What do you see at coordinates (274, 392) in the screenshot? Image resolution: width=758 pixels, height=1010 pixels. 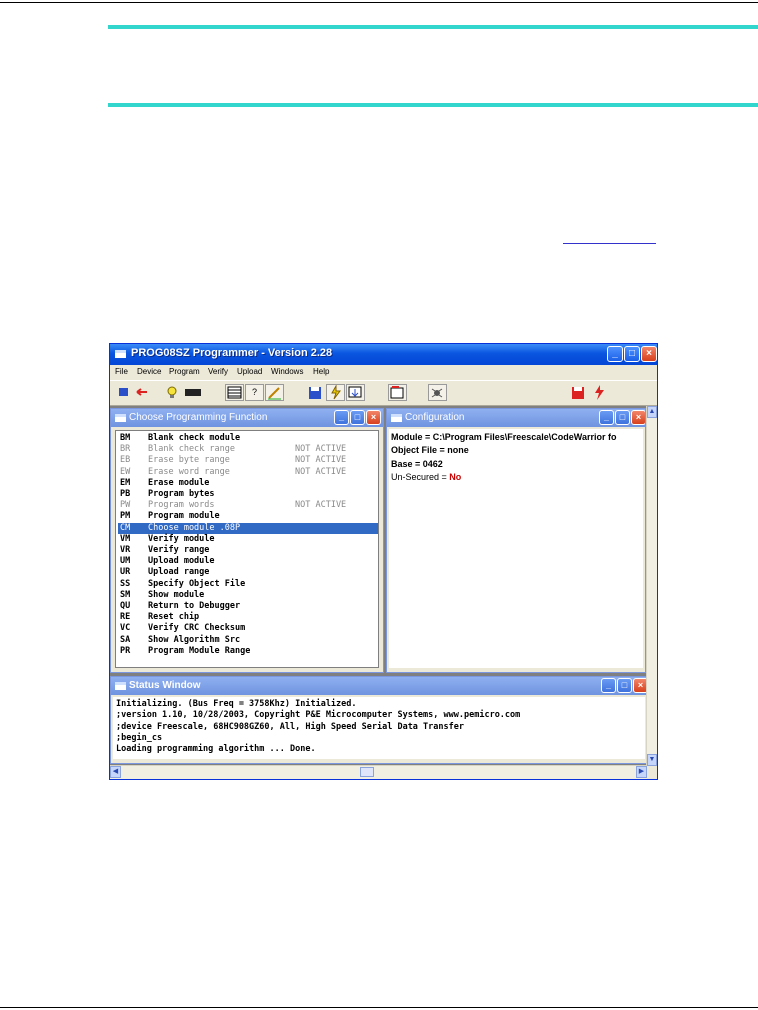 I see `pen-icon` at bounding box center [274, 392].